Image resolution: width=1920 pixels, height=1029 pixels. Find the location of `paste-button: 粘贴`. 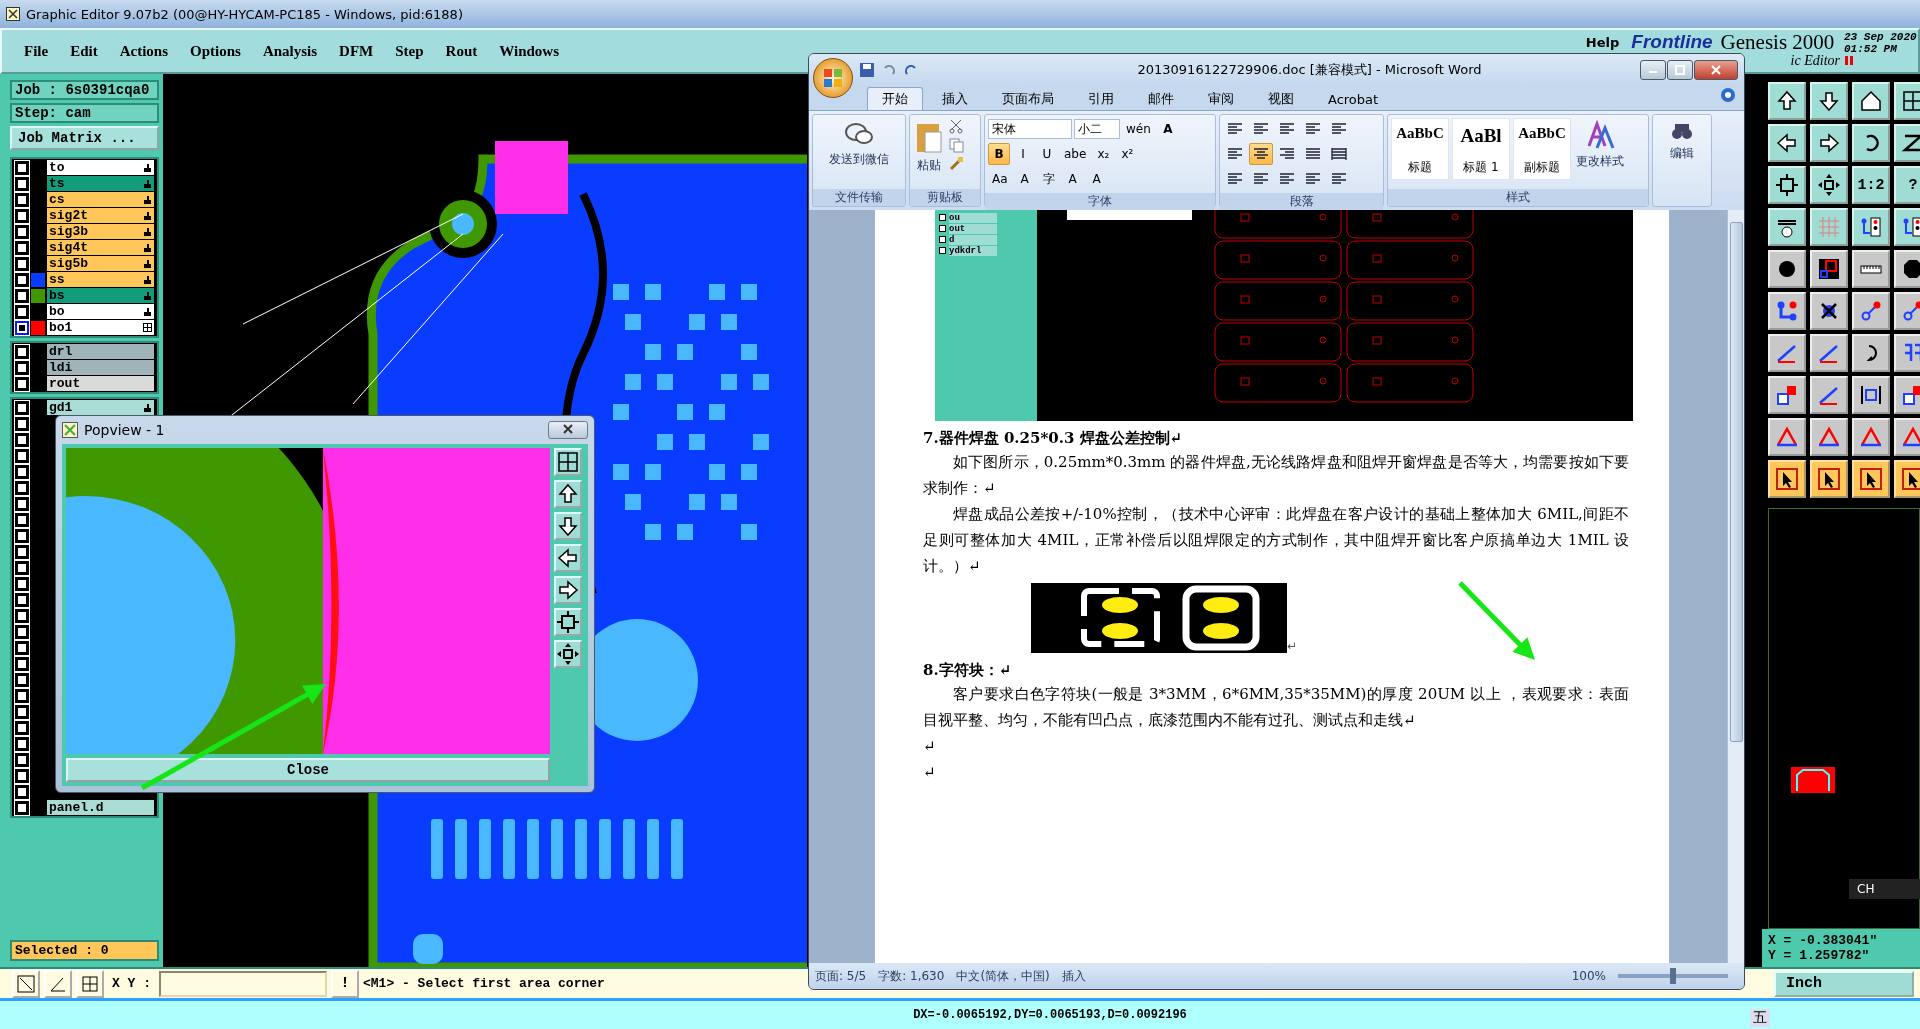

paste-button: 粘贴 is located at coordinates (929, 147).